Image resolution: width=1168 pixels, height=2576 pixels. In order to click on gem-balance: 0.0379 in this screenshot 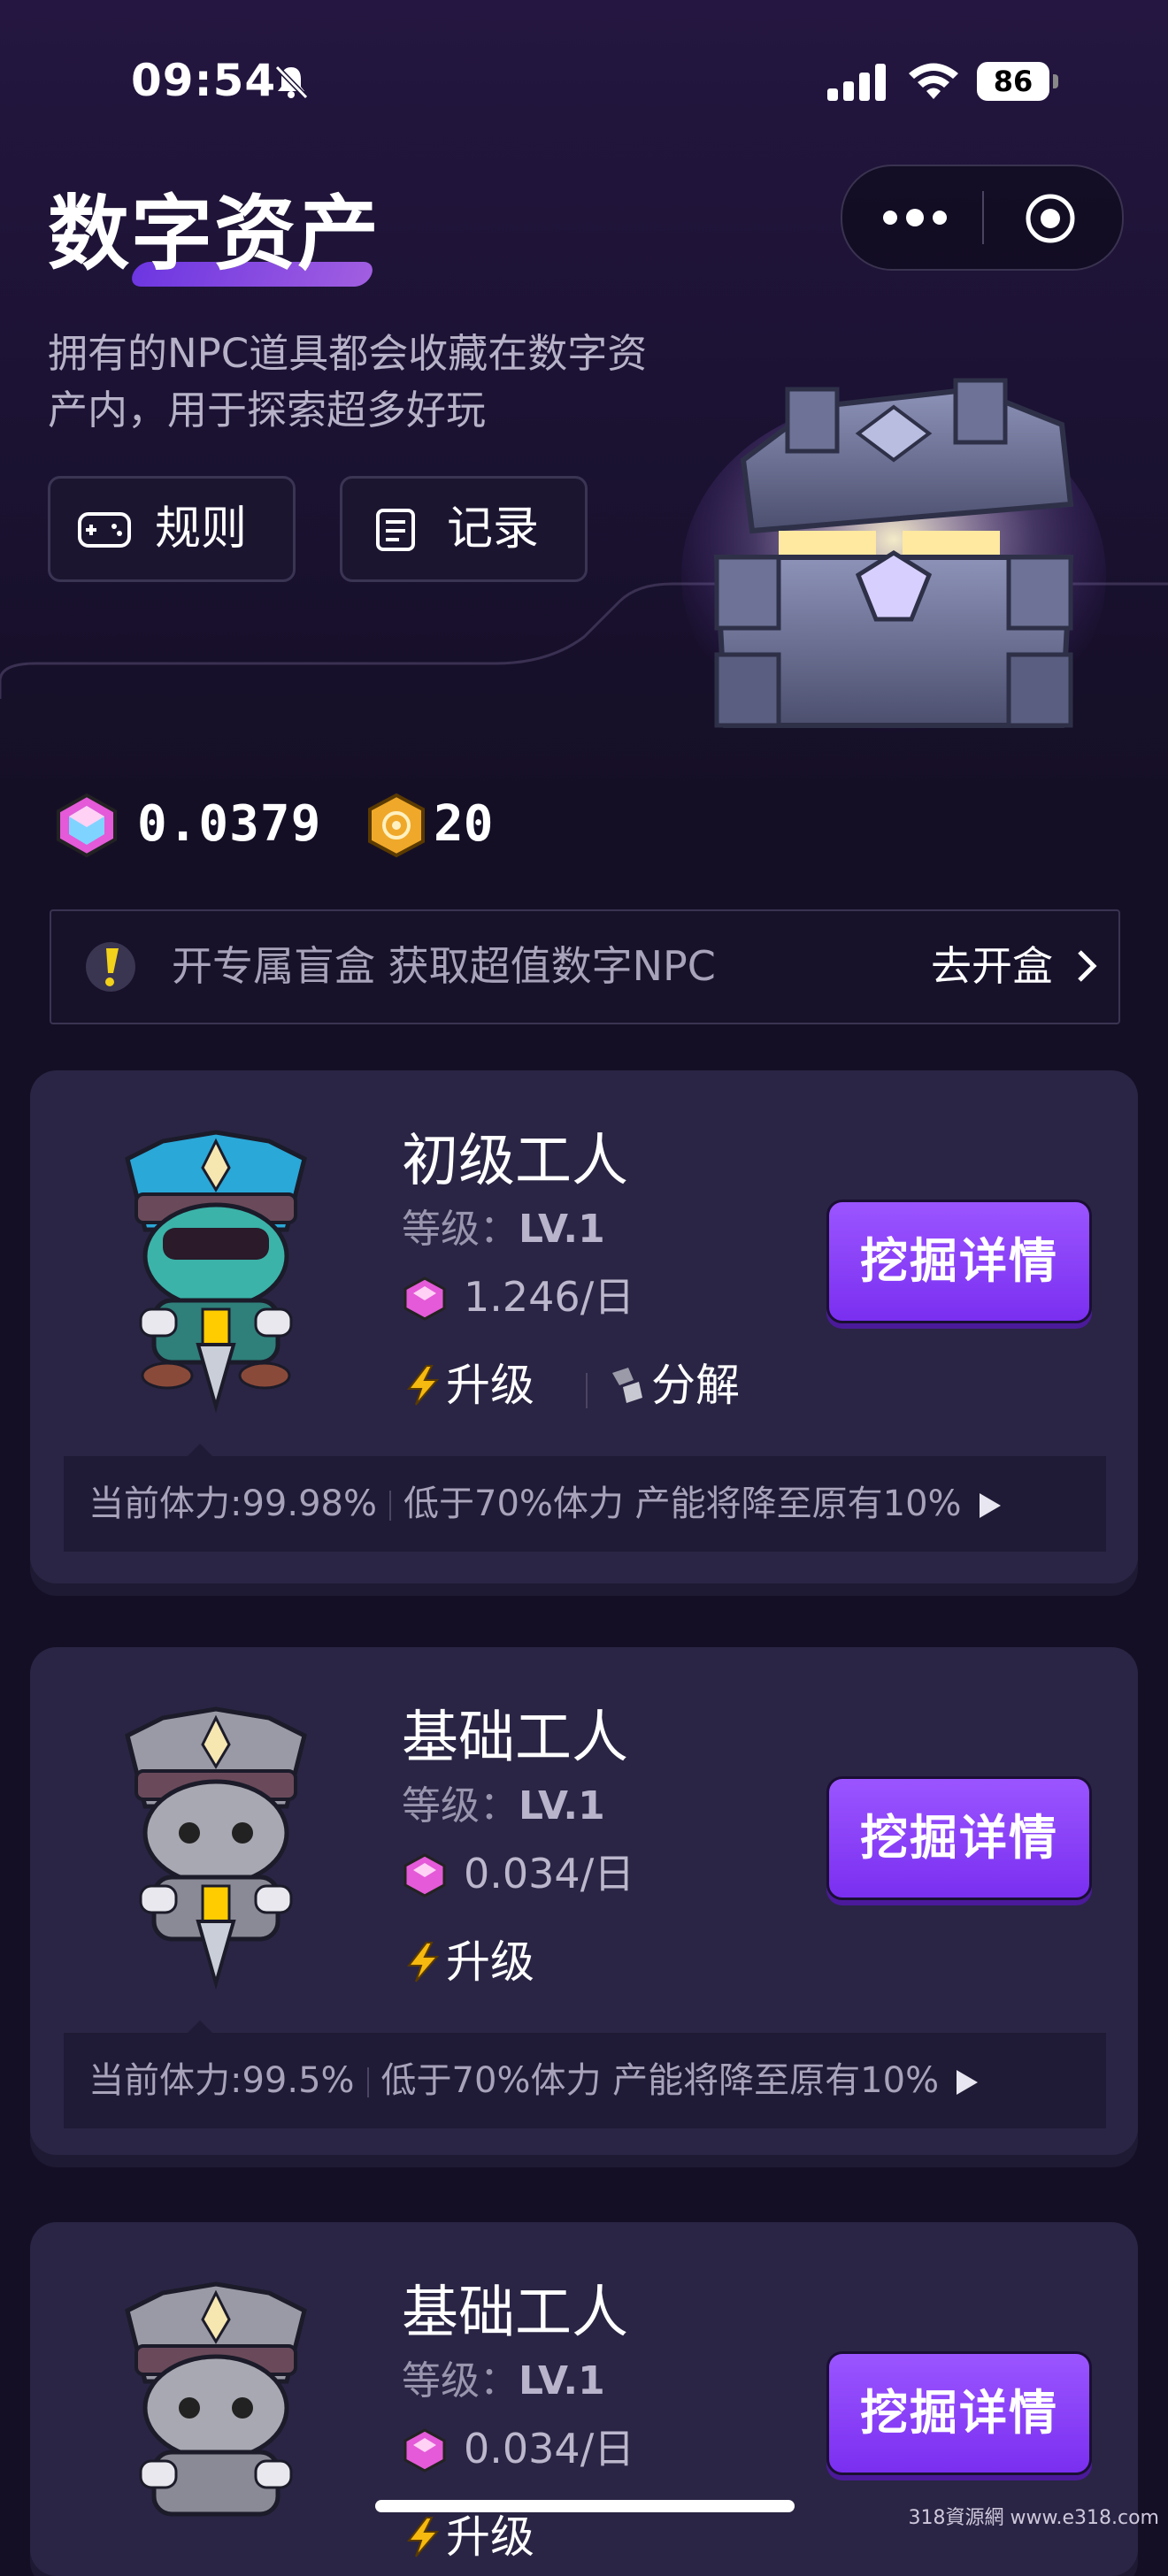, I will do `click(230, 824)`.